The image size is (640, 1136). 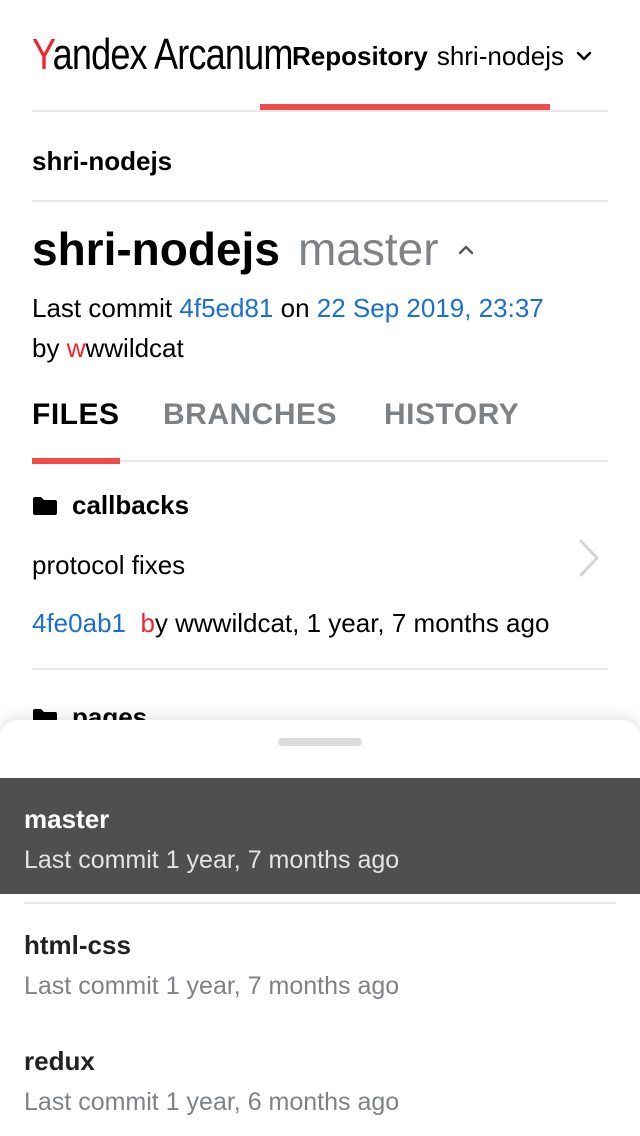 I want to click on commit-hash-link: 4f5ed81, so click(x=226, y=308).